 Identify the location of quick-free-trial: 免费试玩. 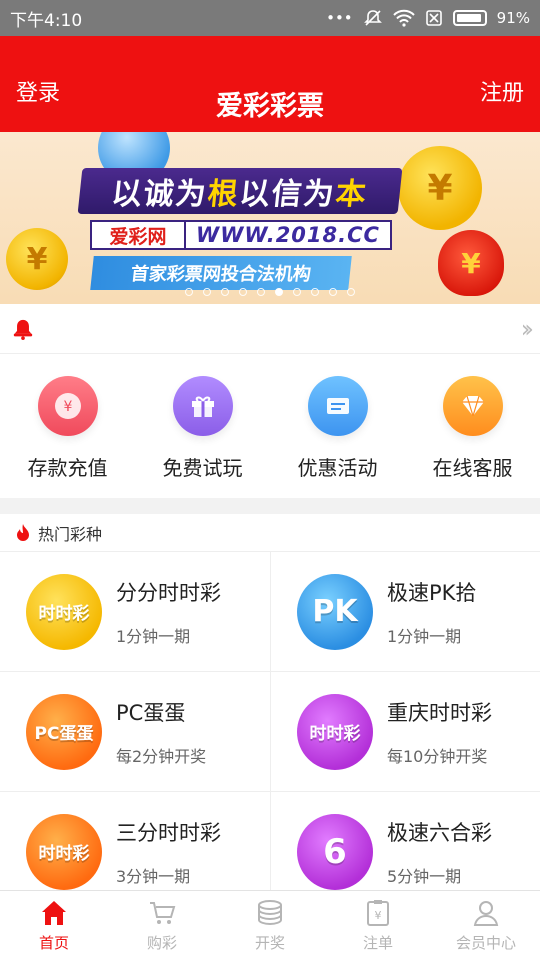
(202, 426).